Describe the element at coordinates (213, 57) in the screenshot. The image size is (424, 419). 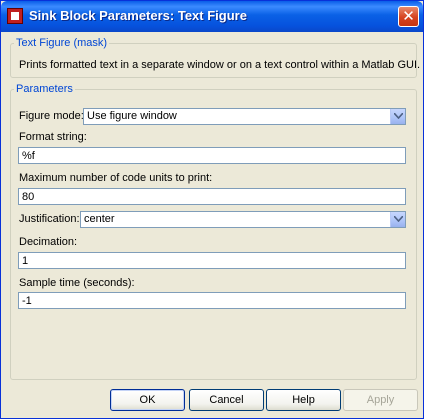
I see `mask-group: Text Figure (mask)` at that location.